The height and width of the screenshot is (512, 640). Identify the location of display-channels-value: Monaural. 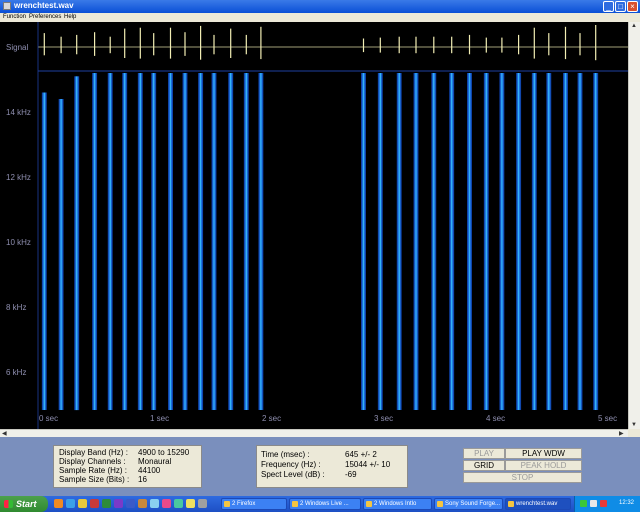
(155, 461).